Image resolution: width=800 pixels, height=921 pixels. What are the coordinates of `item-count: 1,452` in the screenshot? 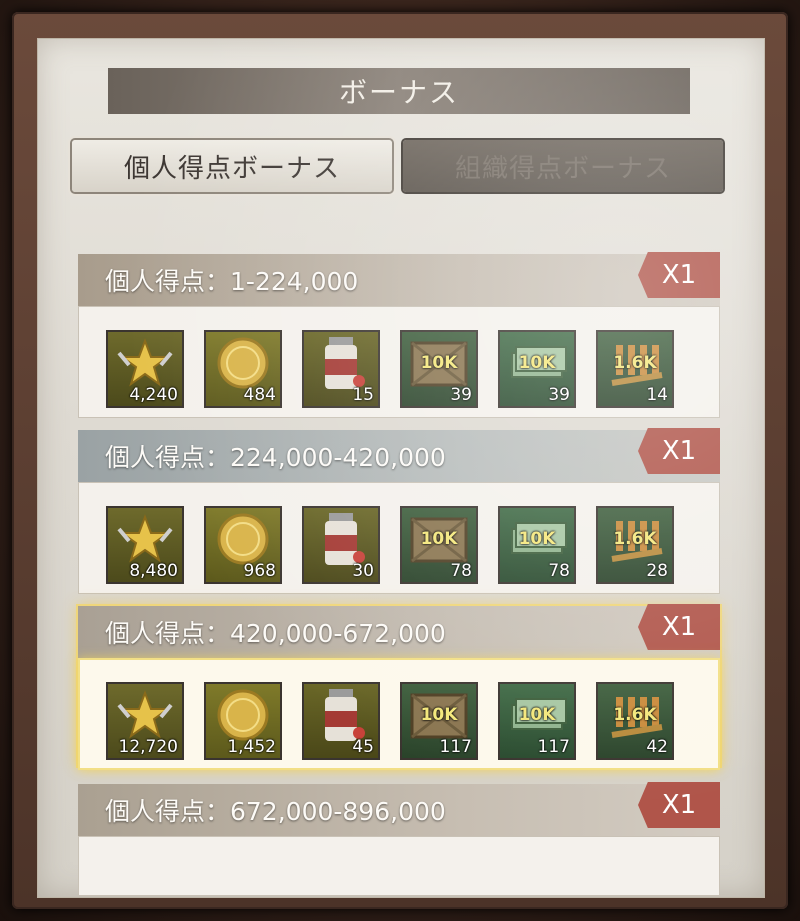 It's located at (251, 747).